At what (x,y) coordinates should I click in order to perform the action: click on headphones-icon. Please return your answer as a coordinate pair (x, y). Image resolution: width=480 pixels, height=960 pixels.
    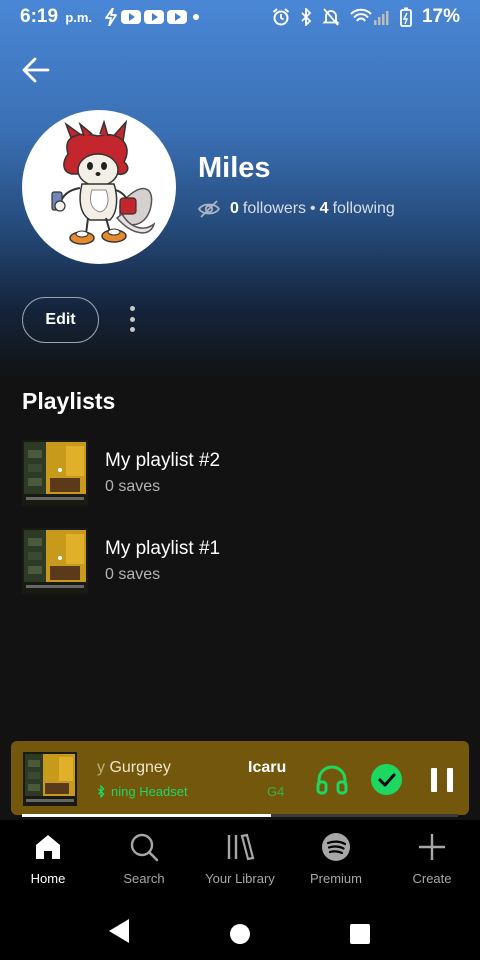
    Looking at the image, I should click on (332, 779).